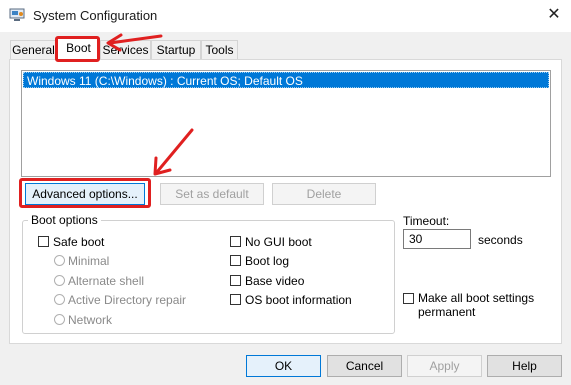  What do you see at coordinates (173, 152) in the screenshot?
I see `arrow-to-advanced-options-icon` at bounding box center [173, 152].